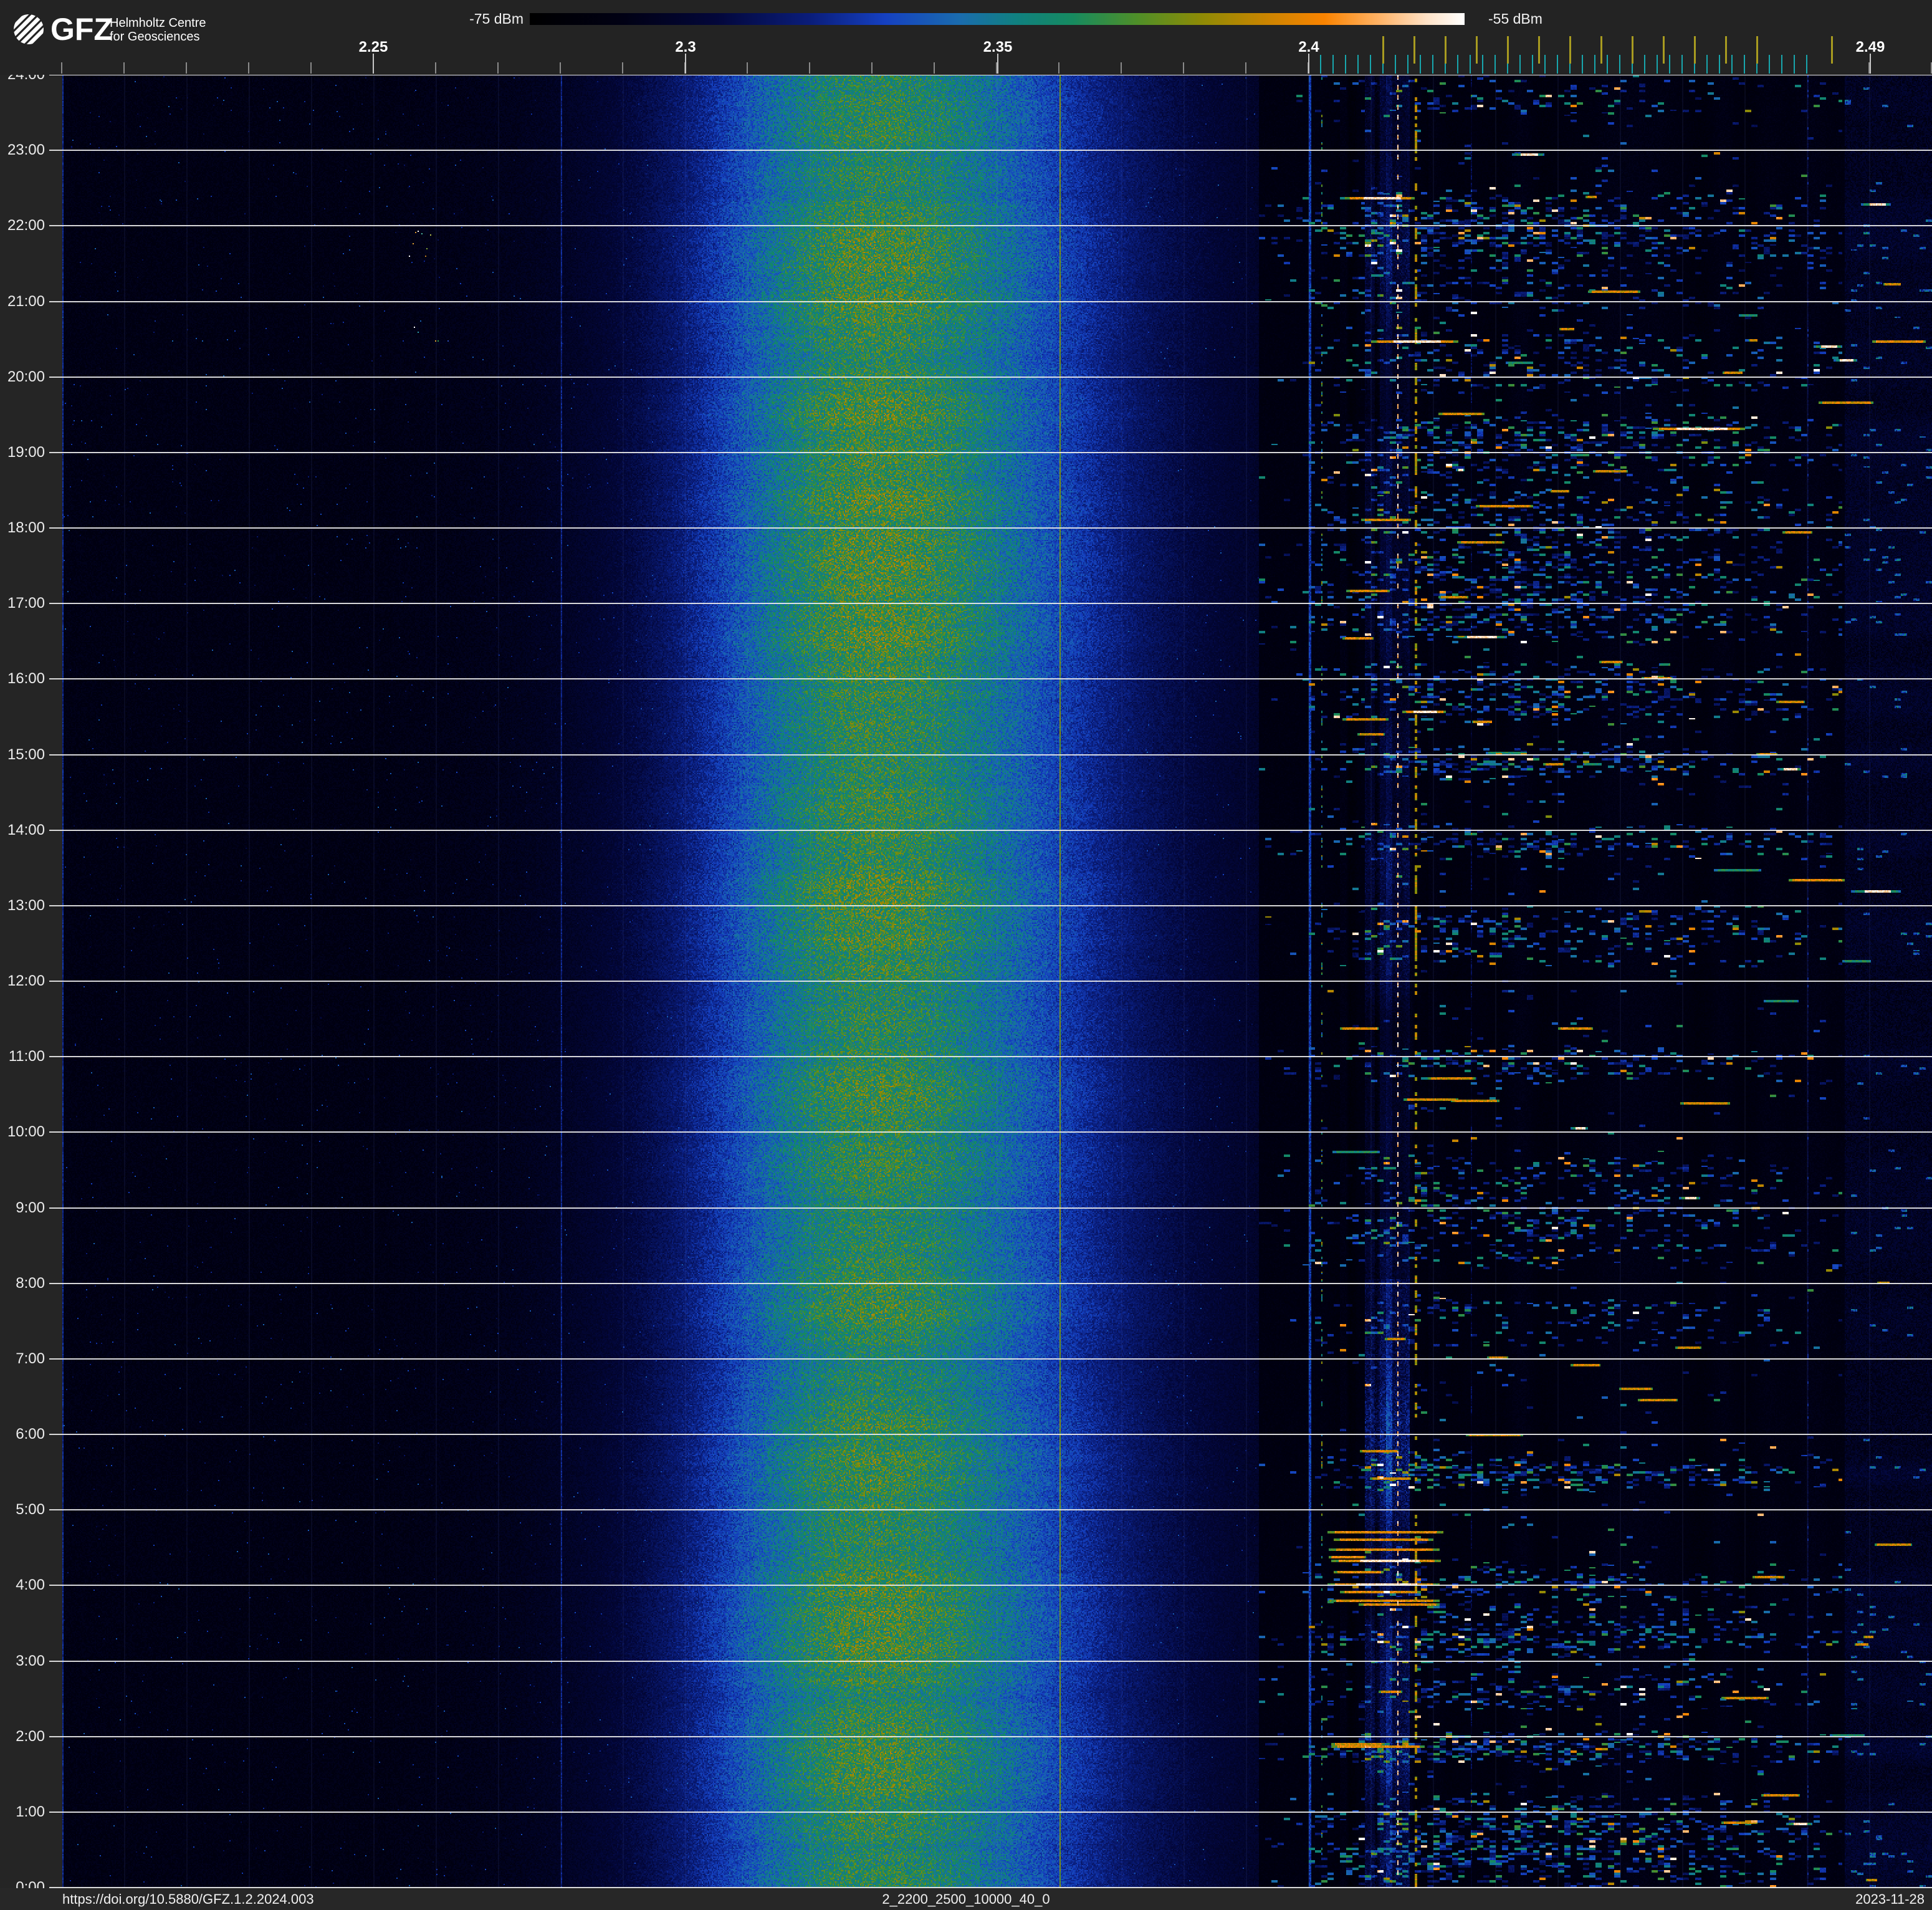 The height and width of the screenshot is (1910, 1932). Describe the element at coordinates (30, 1207) in the screenshot. I see `time-label: 9:00` at that location.